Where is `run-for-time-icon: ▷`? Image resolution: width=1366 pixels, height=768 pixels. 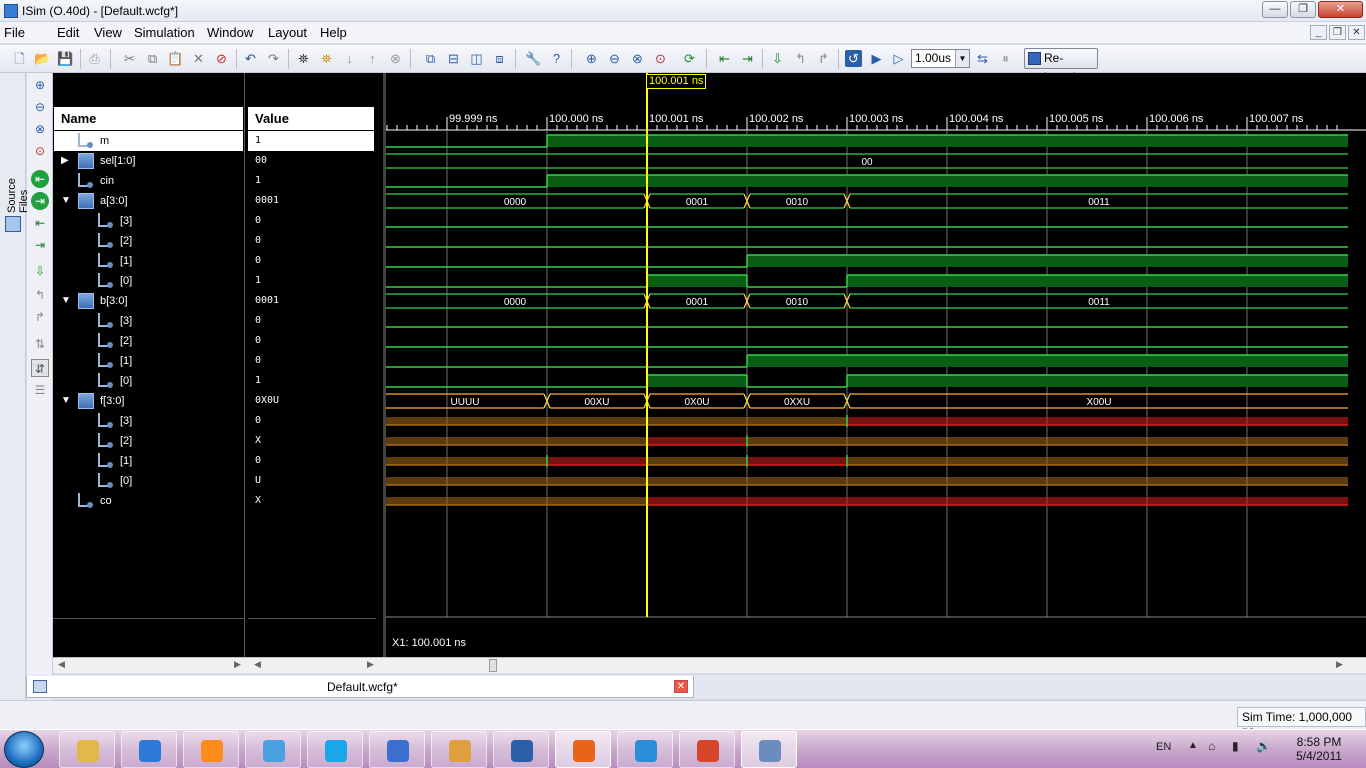
run-for-time-icon: ▷ is located at coordinates (898, 58).